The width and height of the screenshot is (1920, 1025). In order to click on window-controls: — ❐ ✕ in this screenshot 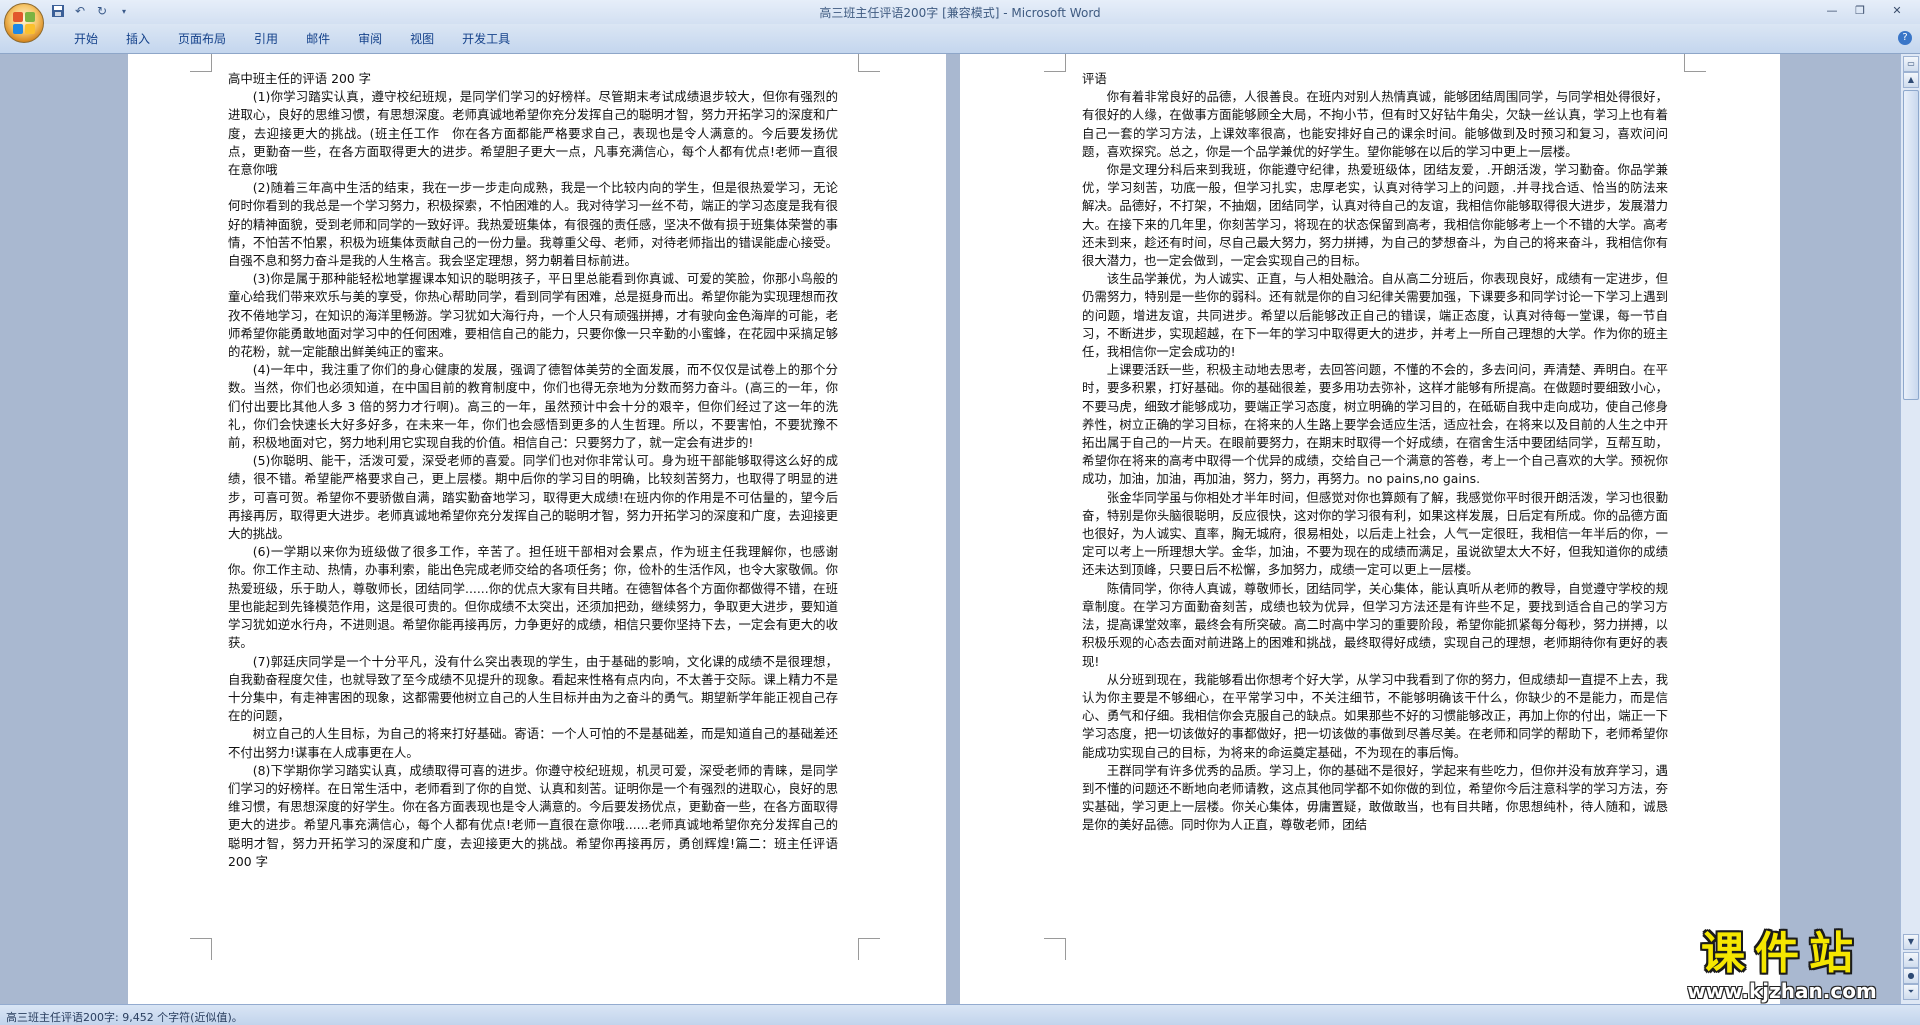, I will do `click(1869, 10)`.